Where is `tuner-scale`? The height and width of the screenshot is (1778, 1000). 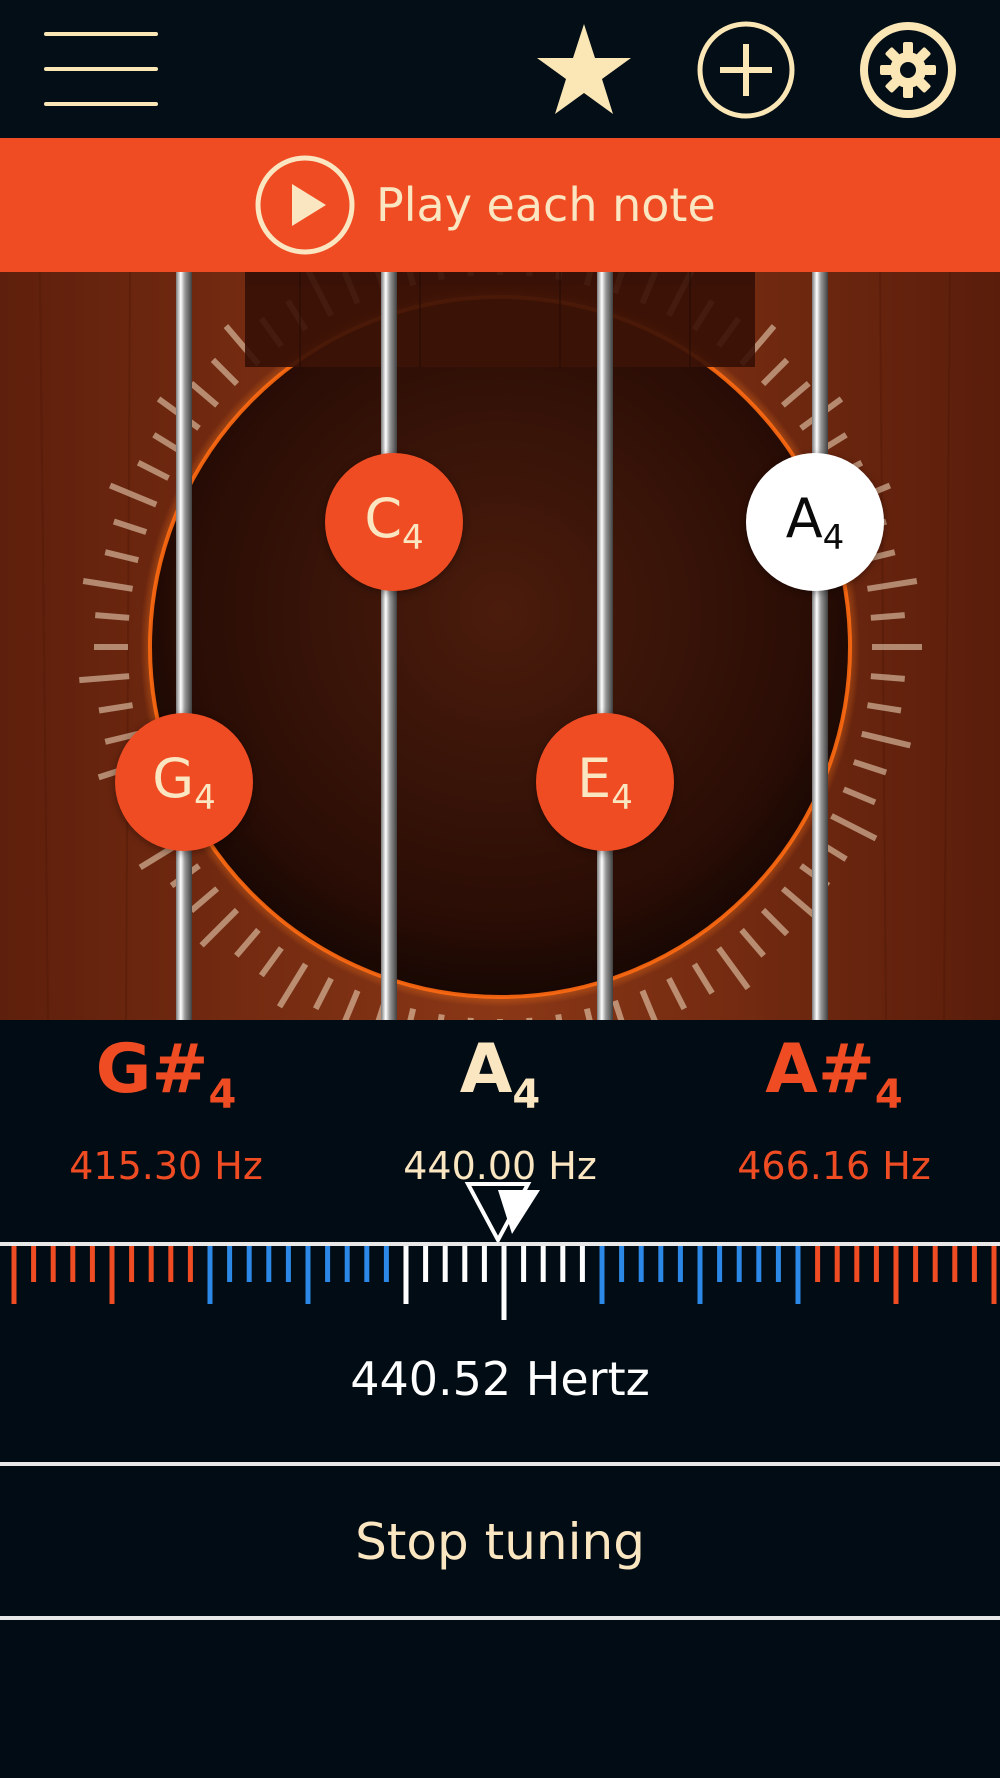
tuner-scale is located at coordinates (500, 1254).